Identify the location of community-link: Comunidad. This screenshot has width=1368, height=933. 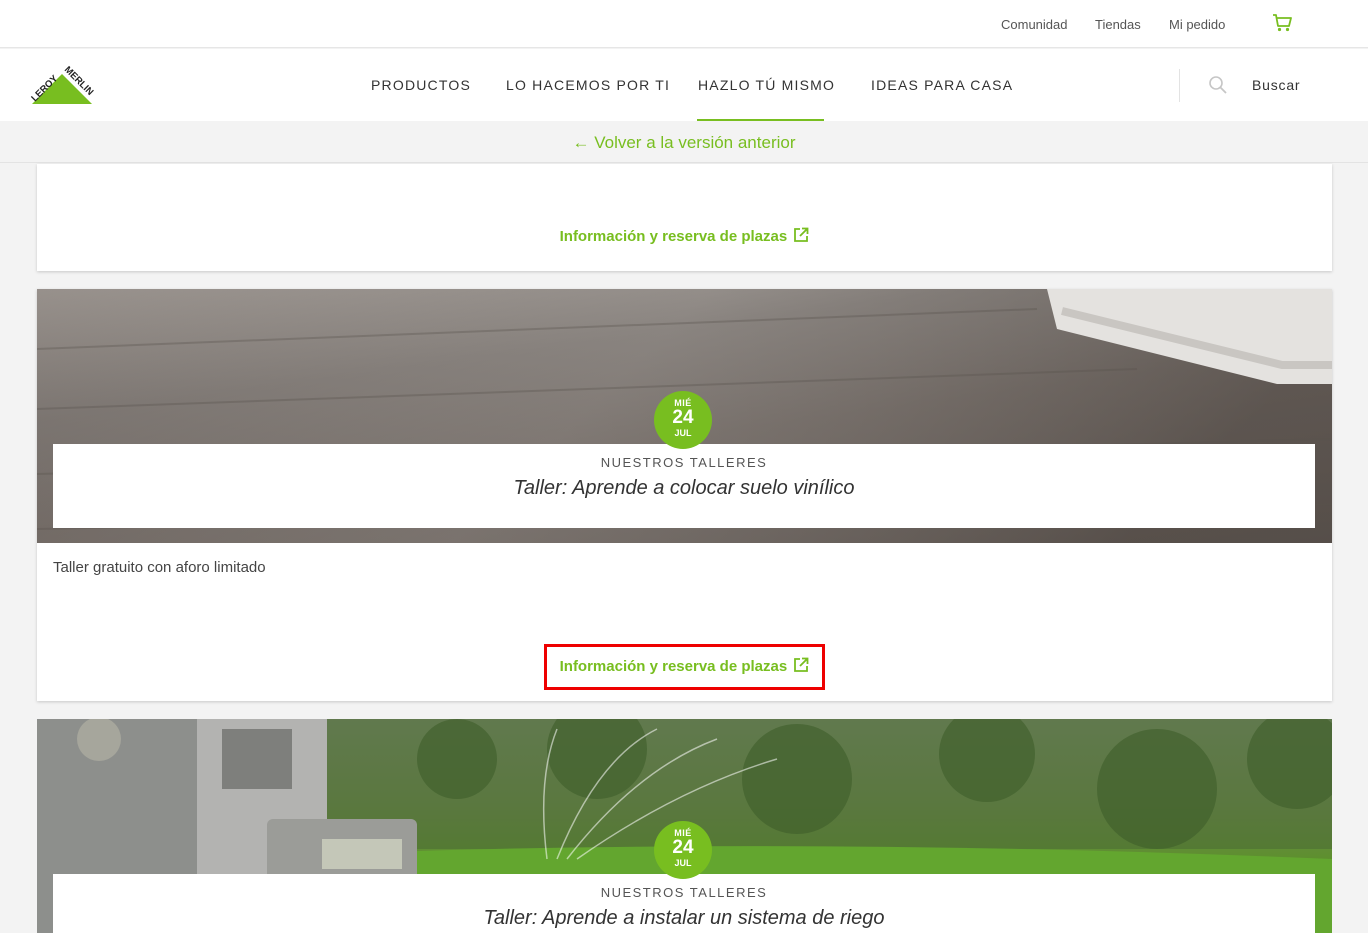
(1034, 24).